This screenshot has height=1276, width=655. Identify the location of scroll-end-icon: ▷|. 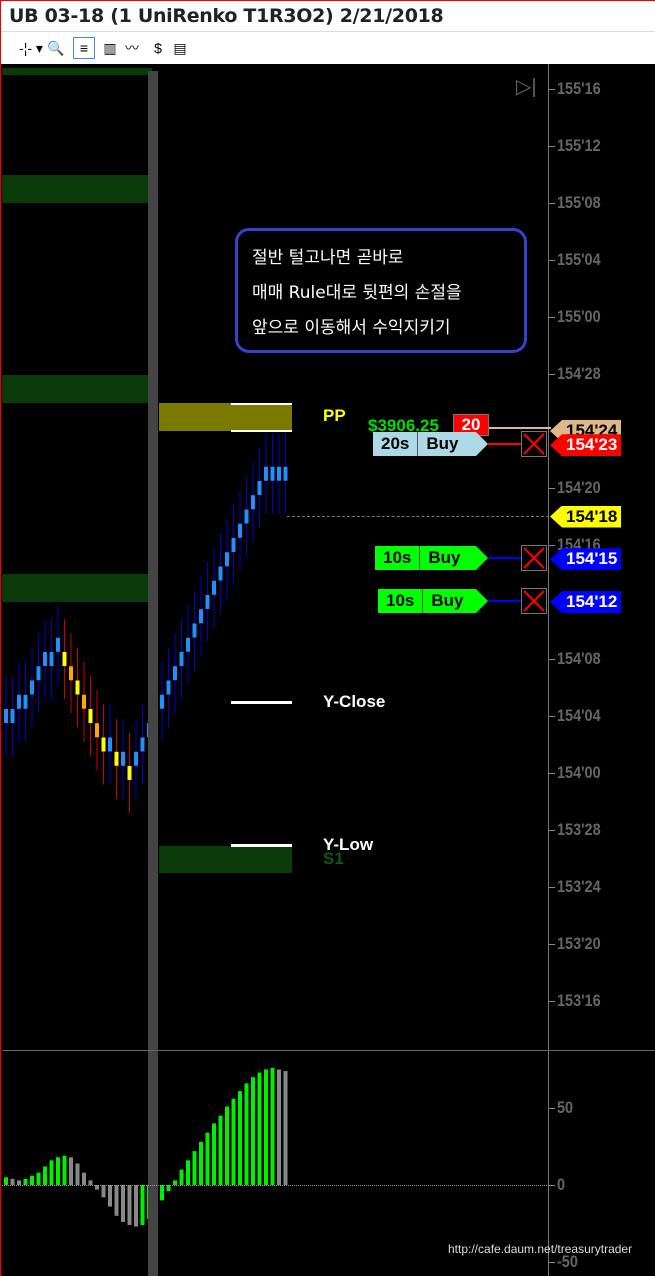
(526, 86).